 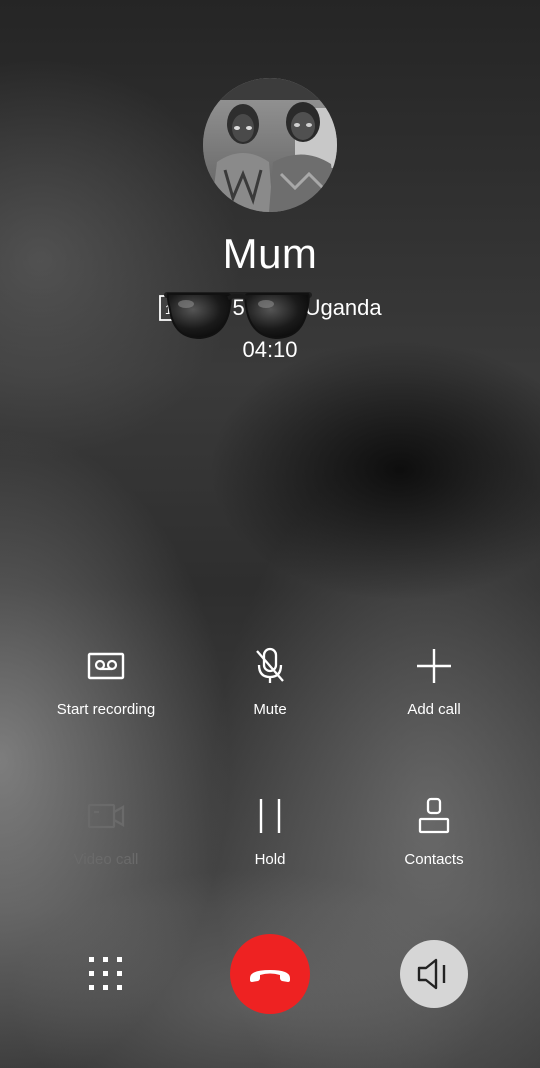 I want to click on caller-location: Uganda, so click(x=343, y=307).